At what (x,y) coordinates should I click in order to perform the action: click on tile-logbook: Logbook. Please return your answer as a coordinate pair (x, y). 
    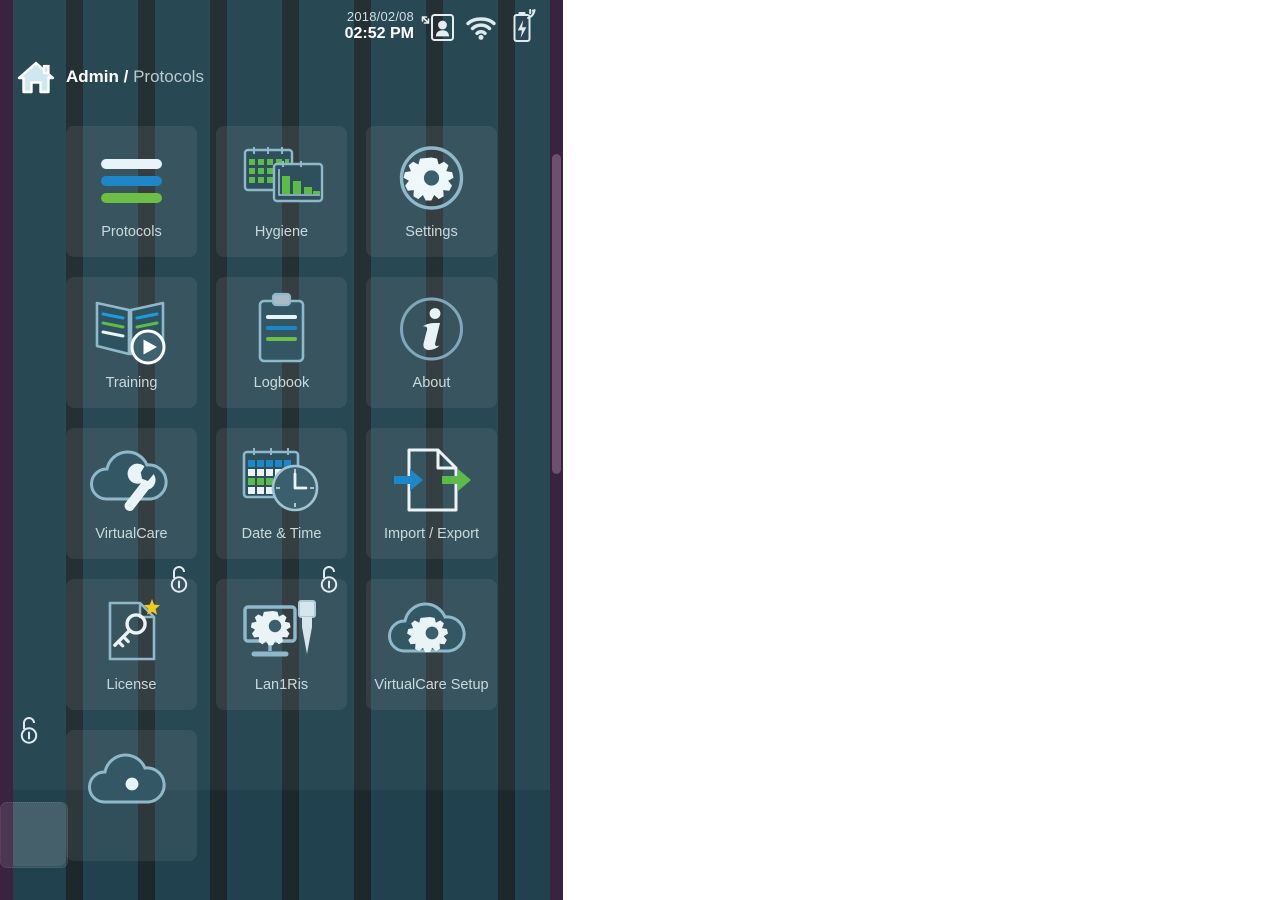
    Looking at the image, I should click on (281, 342).